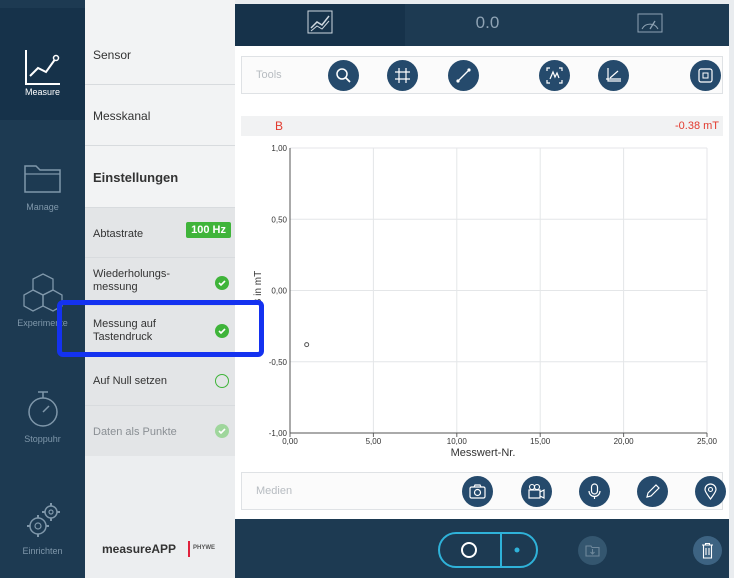 This screenshot has height=578, width=734. I want to click on media-toolbar: Medien, so click(483, 491).